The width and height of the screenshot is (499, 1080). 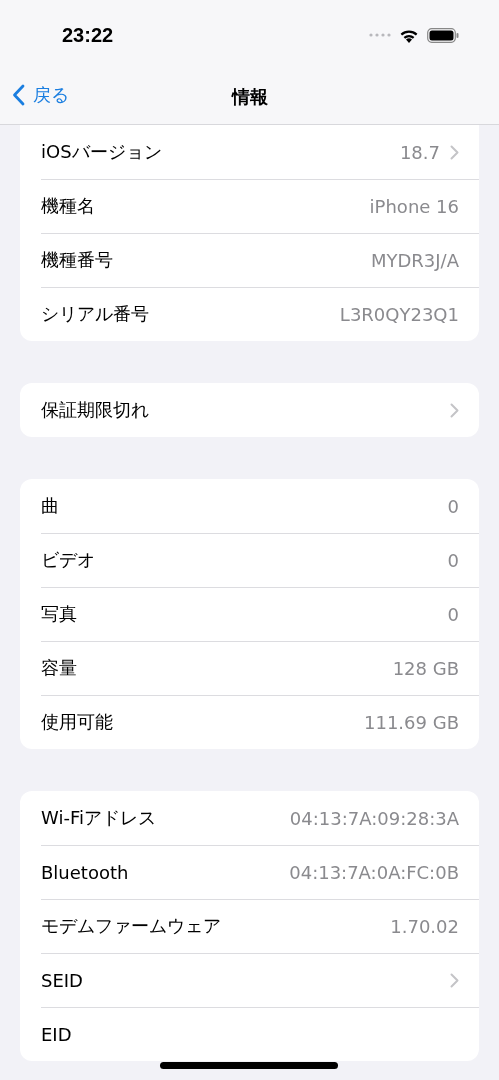 What do you see at coordinates (50, 506) in the screenshot?
I see `row-label: 曲` at bounding box center [50, 506].